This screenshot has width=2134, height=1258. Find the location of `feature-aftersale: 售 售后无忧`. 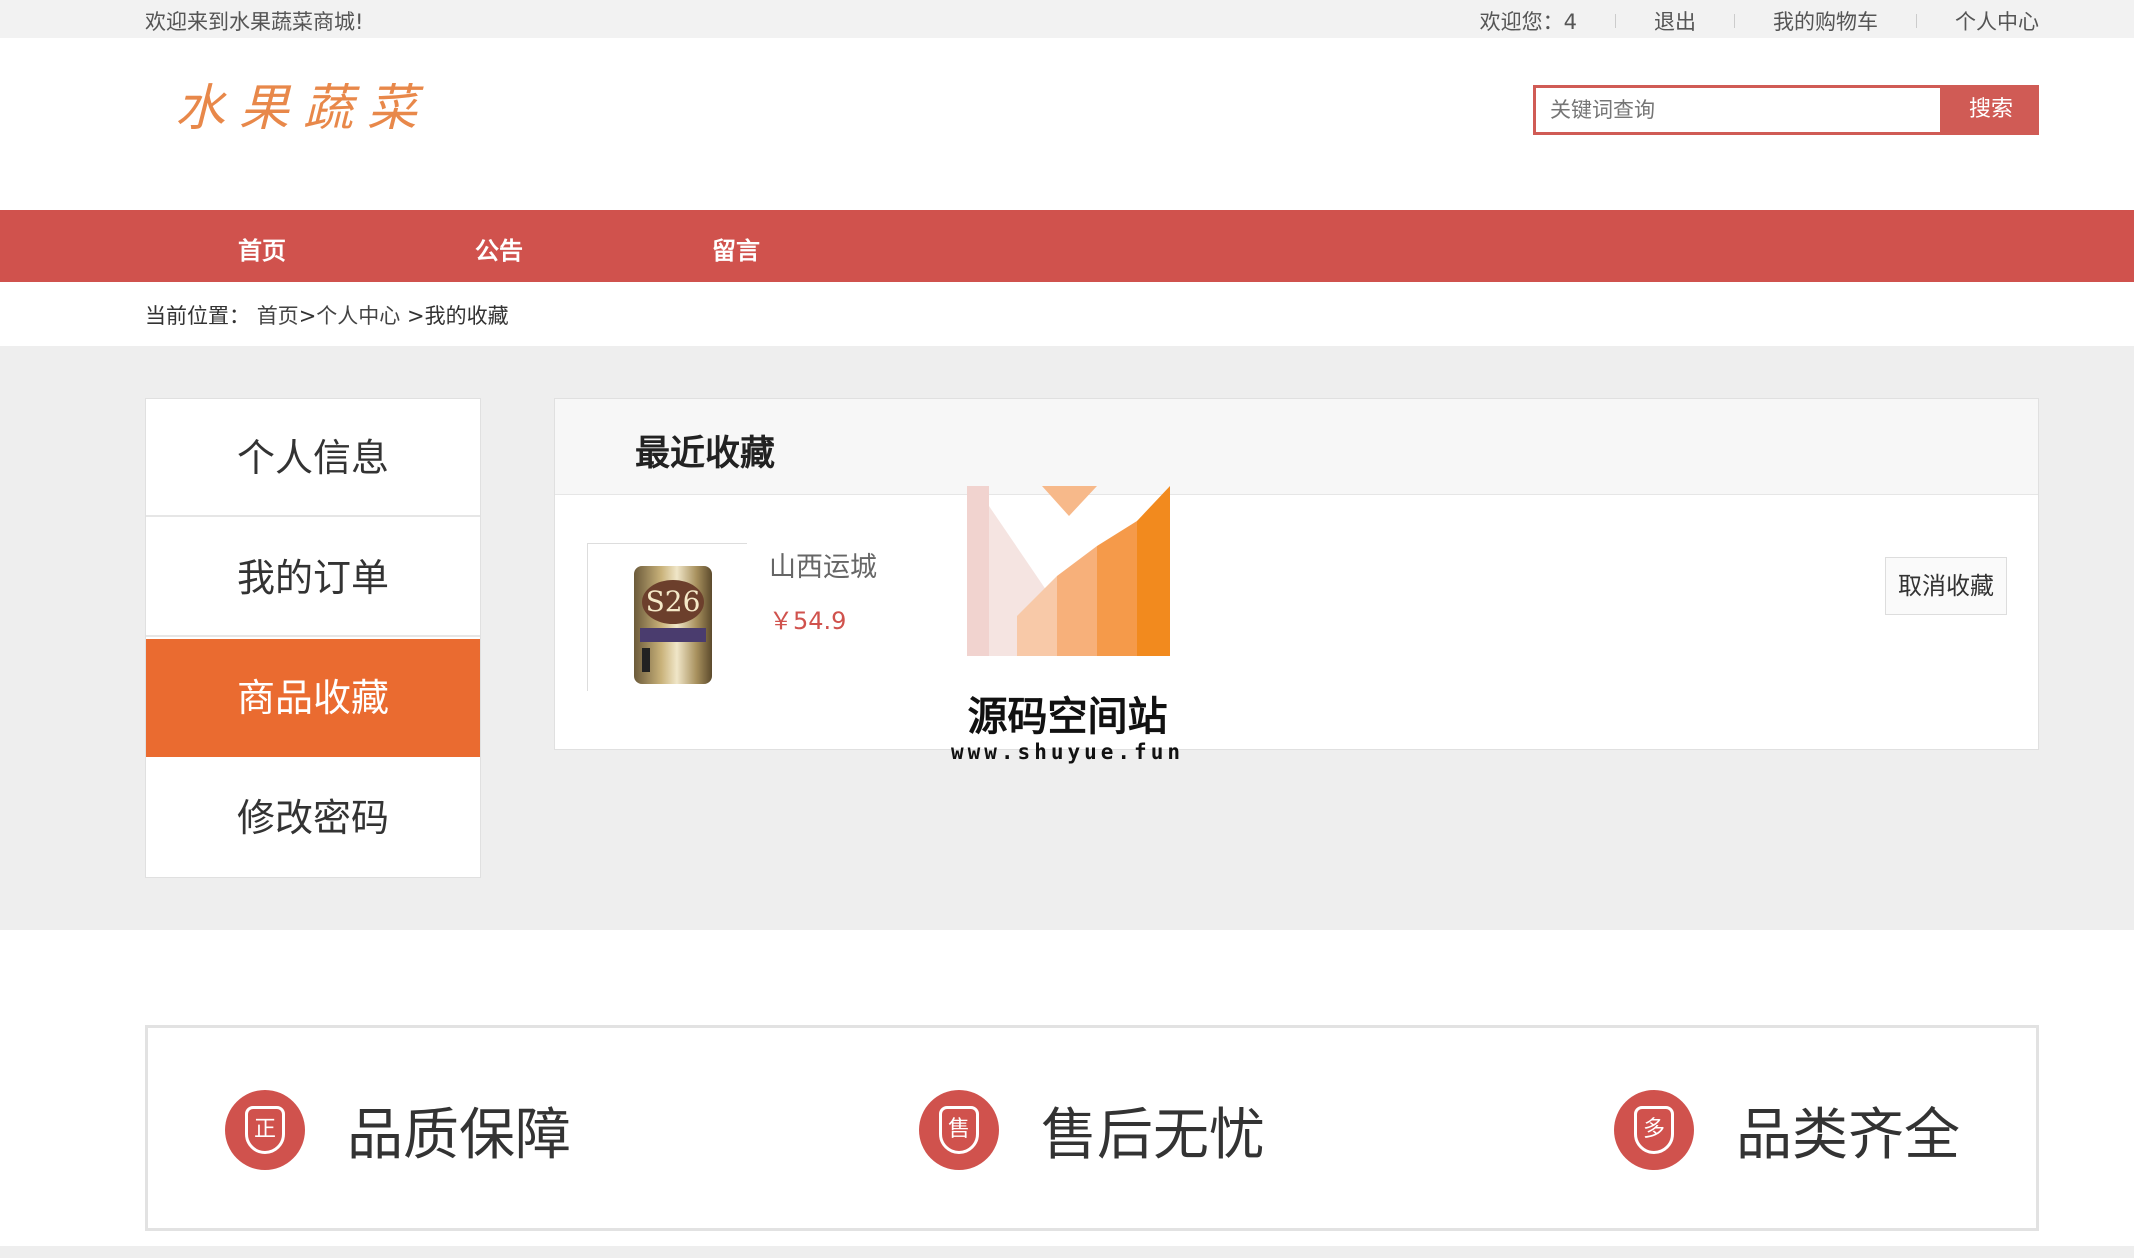

feature-aftersale: 售 售后无忧 is located at coordinates (1092, 1130).